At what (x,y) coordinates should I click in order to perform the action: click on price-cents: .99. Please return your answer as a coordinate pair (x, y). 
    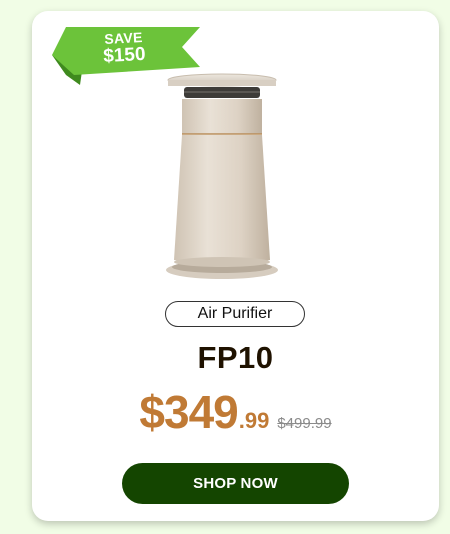
    Looking at the image, I should click on (254, 420).